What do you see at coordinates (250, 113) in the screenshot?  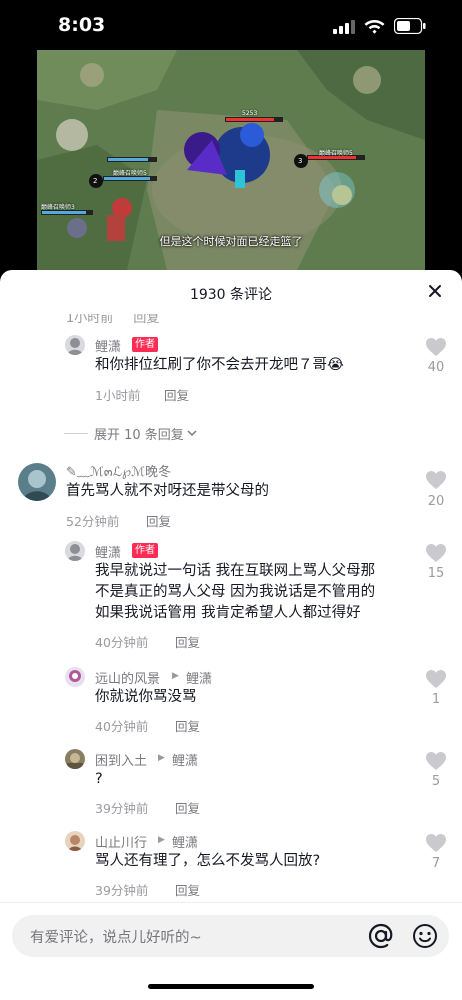 I see `enemy-hp-label: 5253` at bounding box center [250, 113].